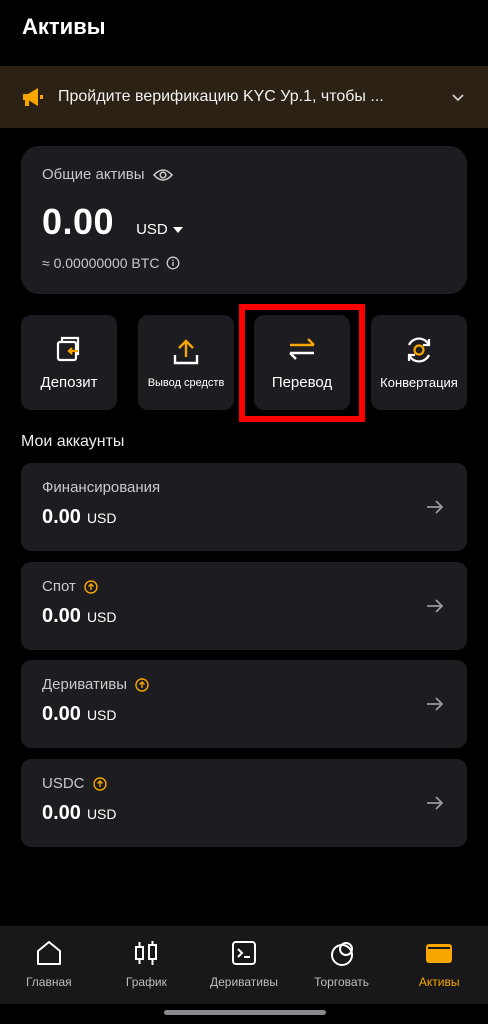  What do you see at coordinates (101, 263) in the screenshot?
I see `btc-equivalent: ≈ 0.00000000 BTC` at bounding box center [101, 263].